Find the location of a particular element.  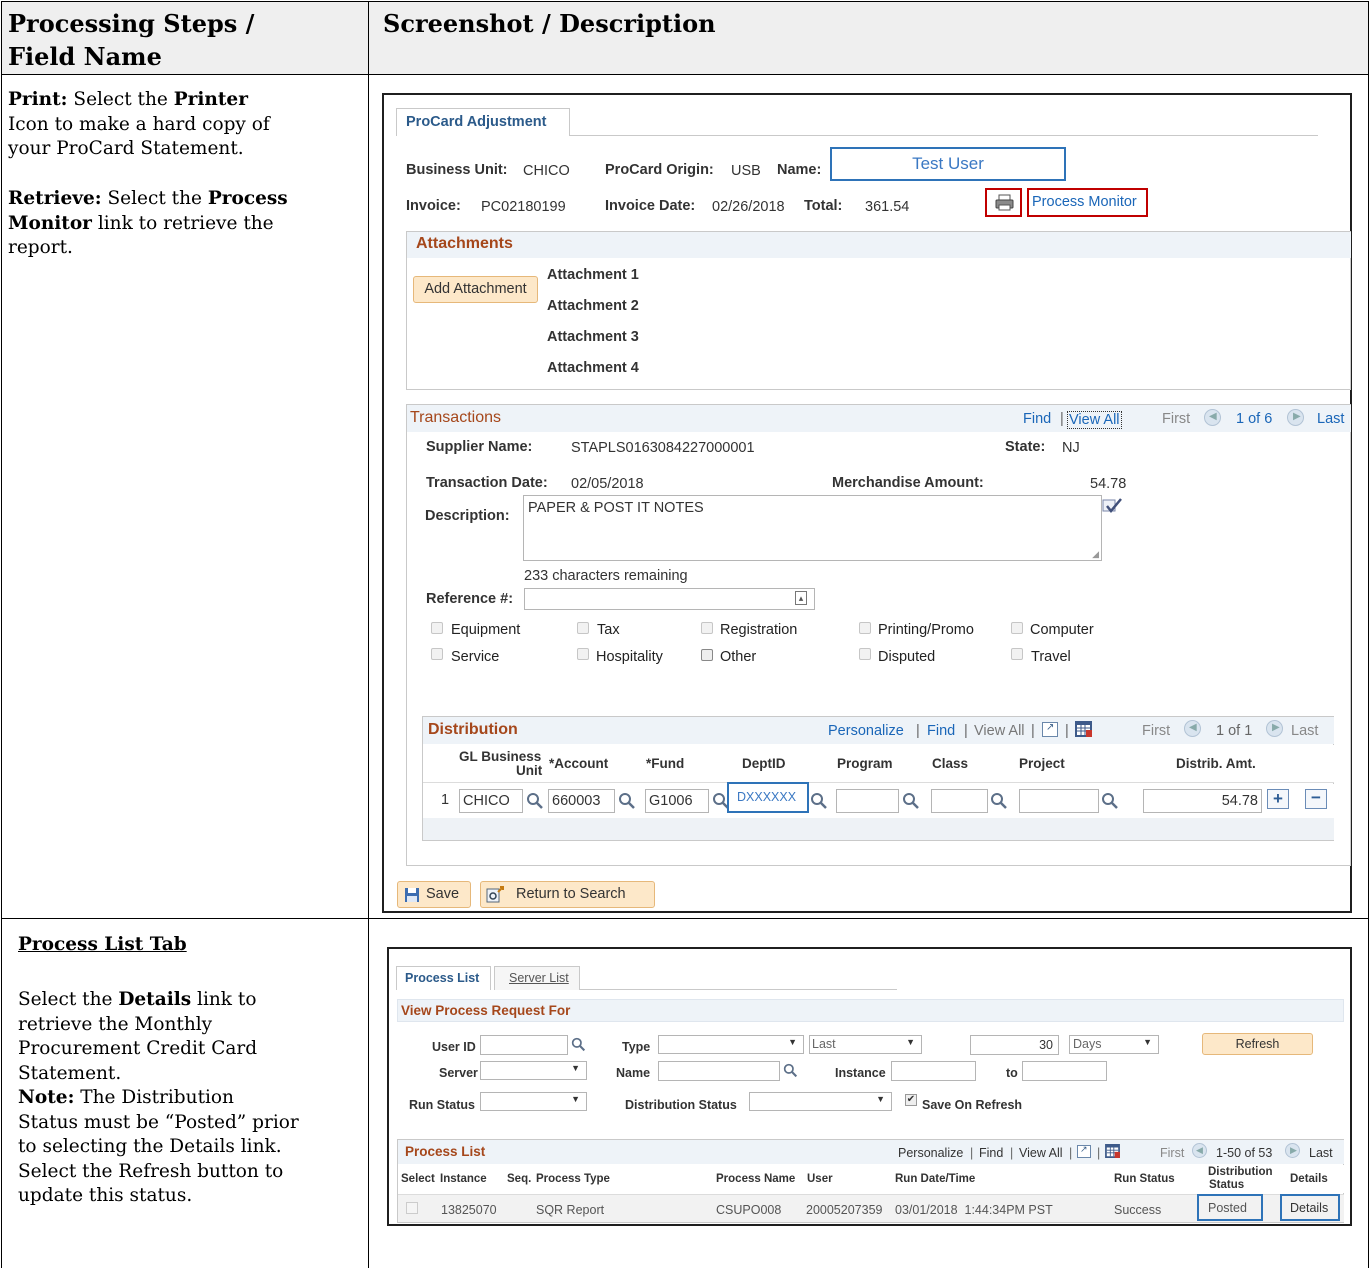

days-select: Days ▼ is located at coordinates (1114, 1044).